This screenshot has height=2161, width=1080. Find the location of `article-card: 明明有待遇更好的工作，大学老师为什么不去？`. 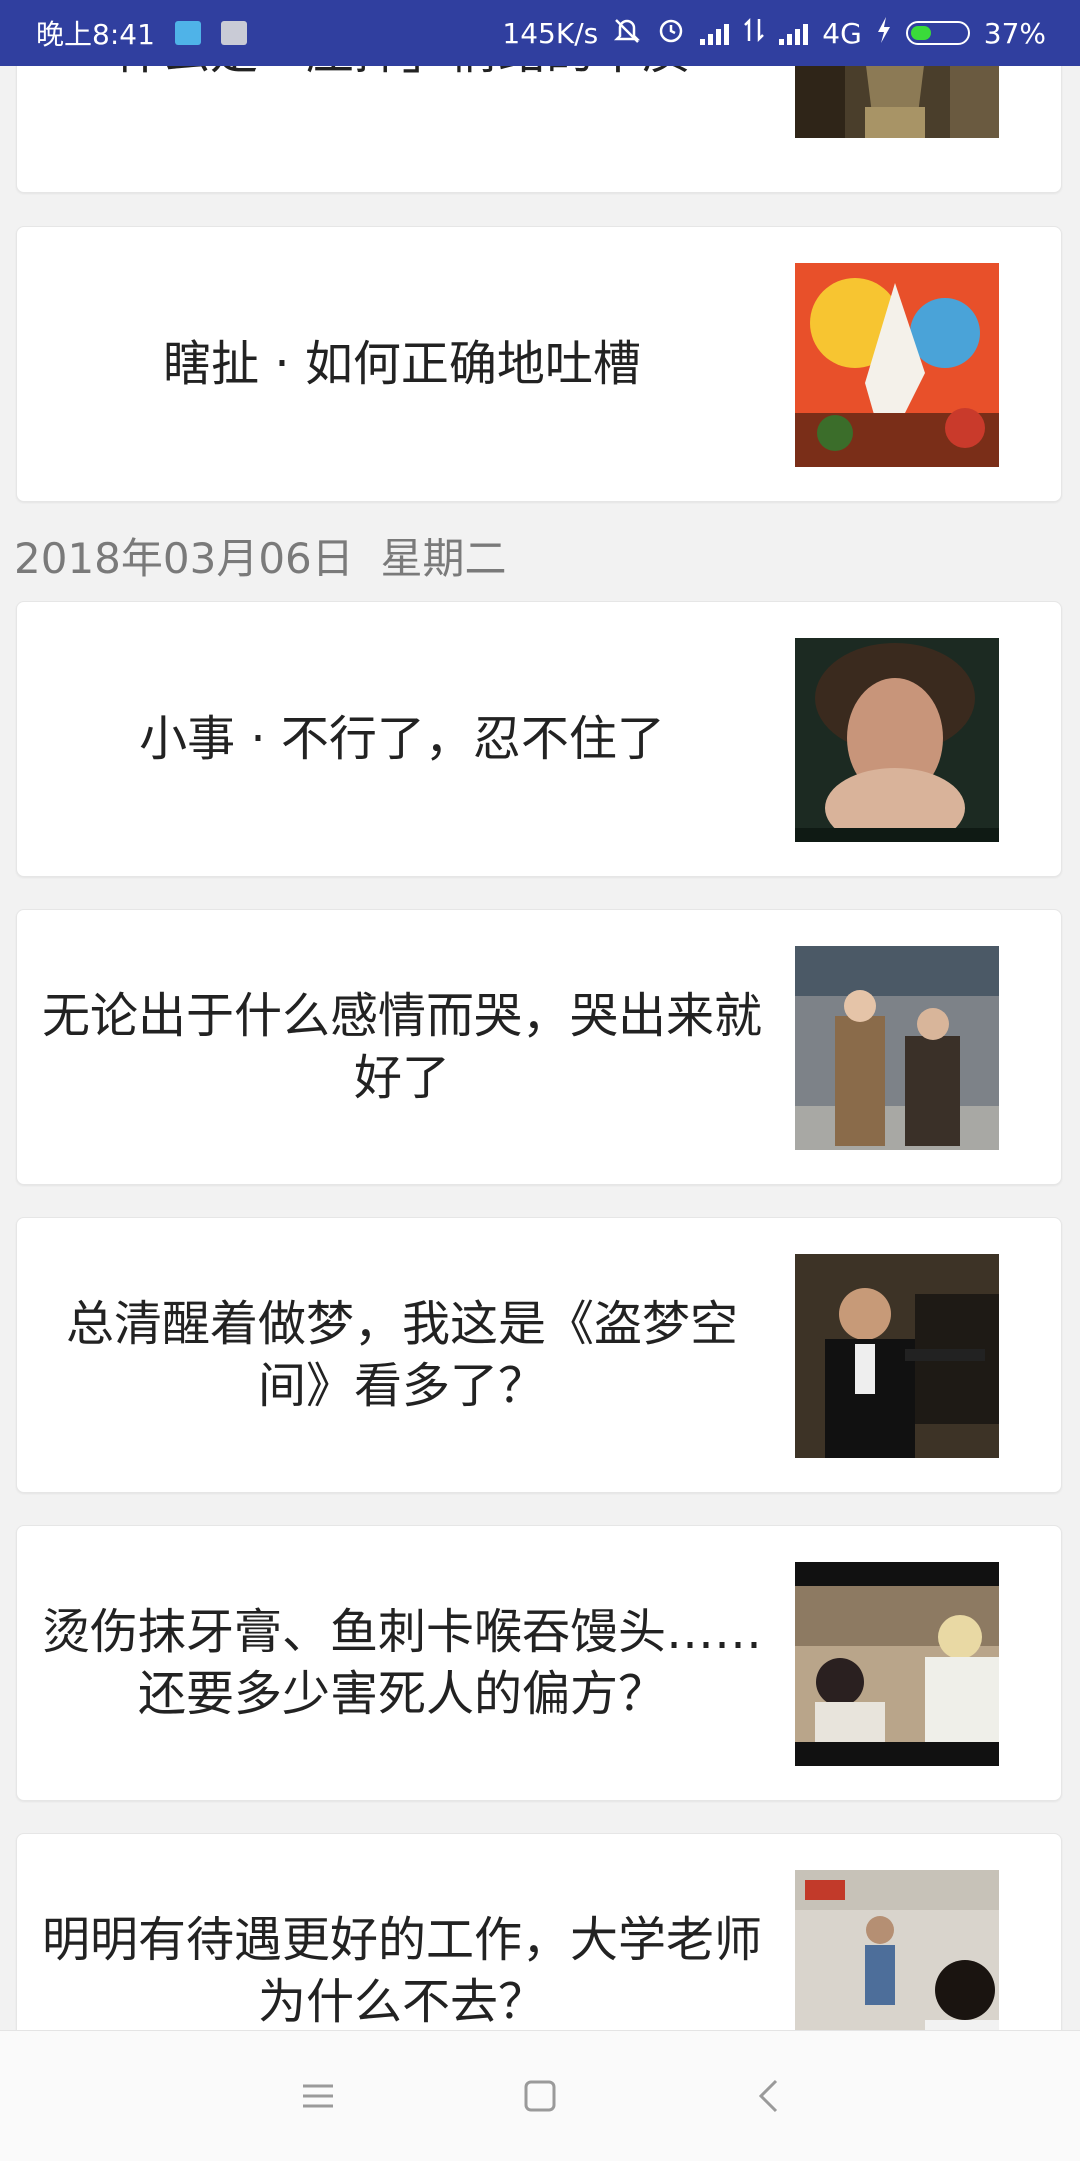

article-card: 明明有待遇更好的工作，大学老师为什么不去？ is located at coordinates (539, 1931).